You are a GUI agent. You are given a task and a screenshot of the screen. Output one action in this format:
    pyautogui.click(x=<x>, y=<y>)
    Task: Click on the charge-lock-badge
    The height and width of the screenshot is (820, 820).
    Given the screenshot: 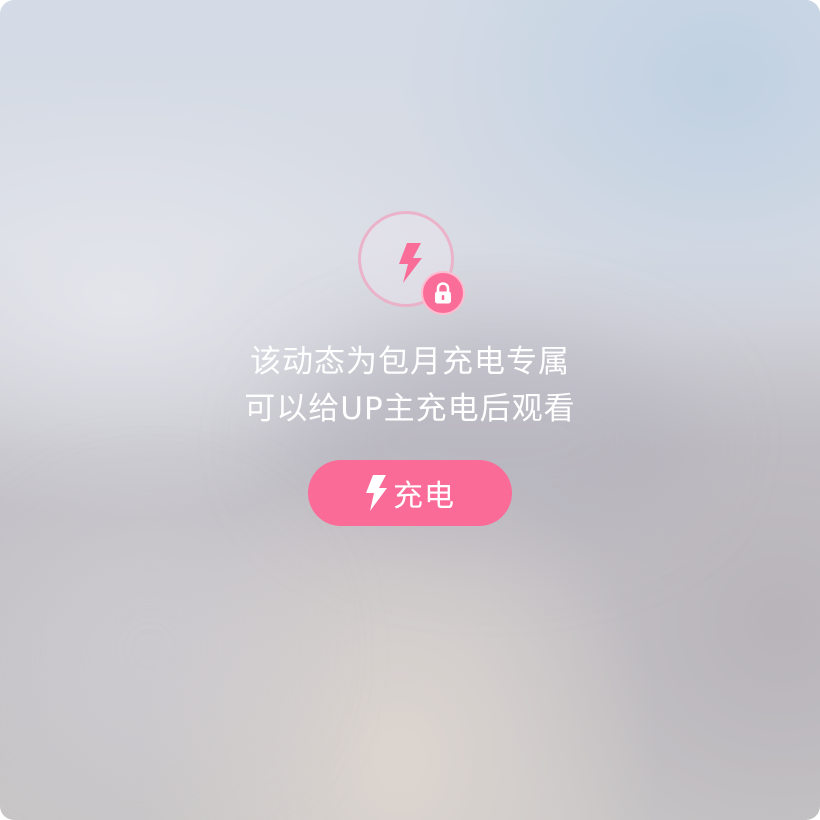 What is the action you would take?
    pyautogui.click(x=411, y=263)
    